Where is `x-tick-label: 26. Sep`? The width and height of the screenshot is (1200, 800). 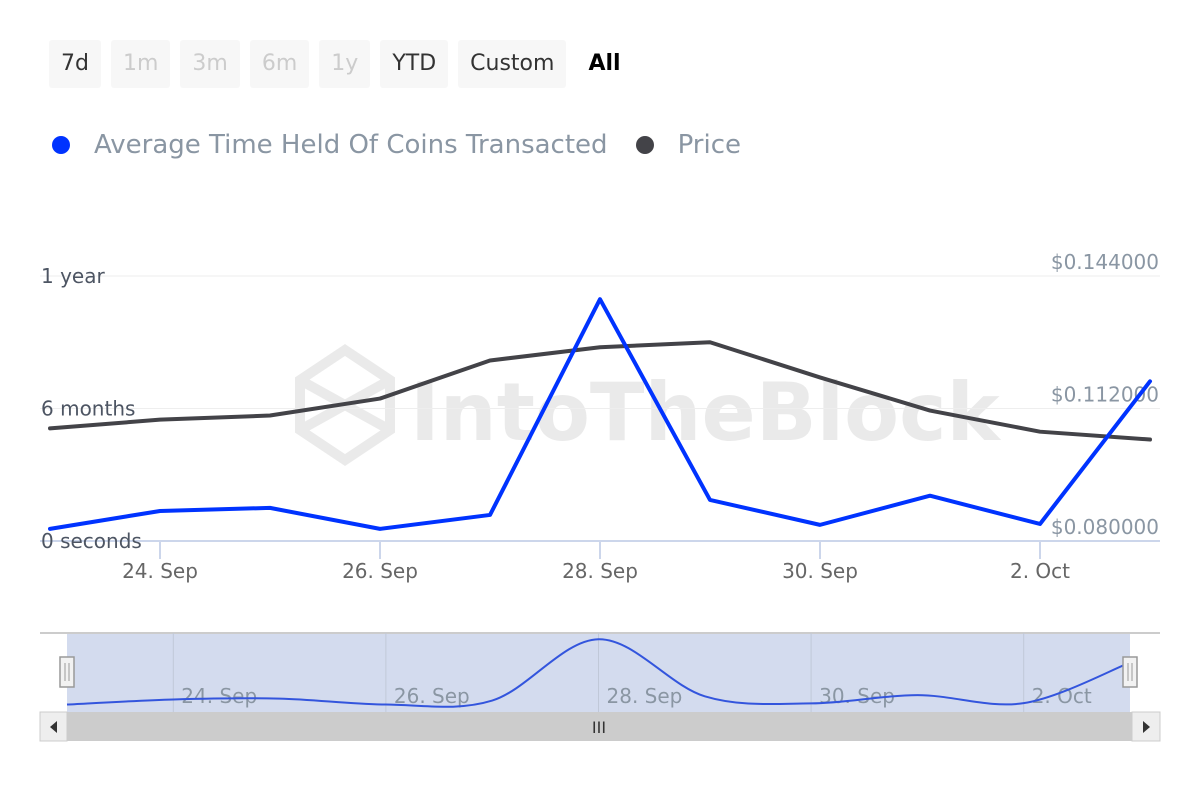 x-tick-label: 26. Sep is located at coordinates (380, 571).